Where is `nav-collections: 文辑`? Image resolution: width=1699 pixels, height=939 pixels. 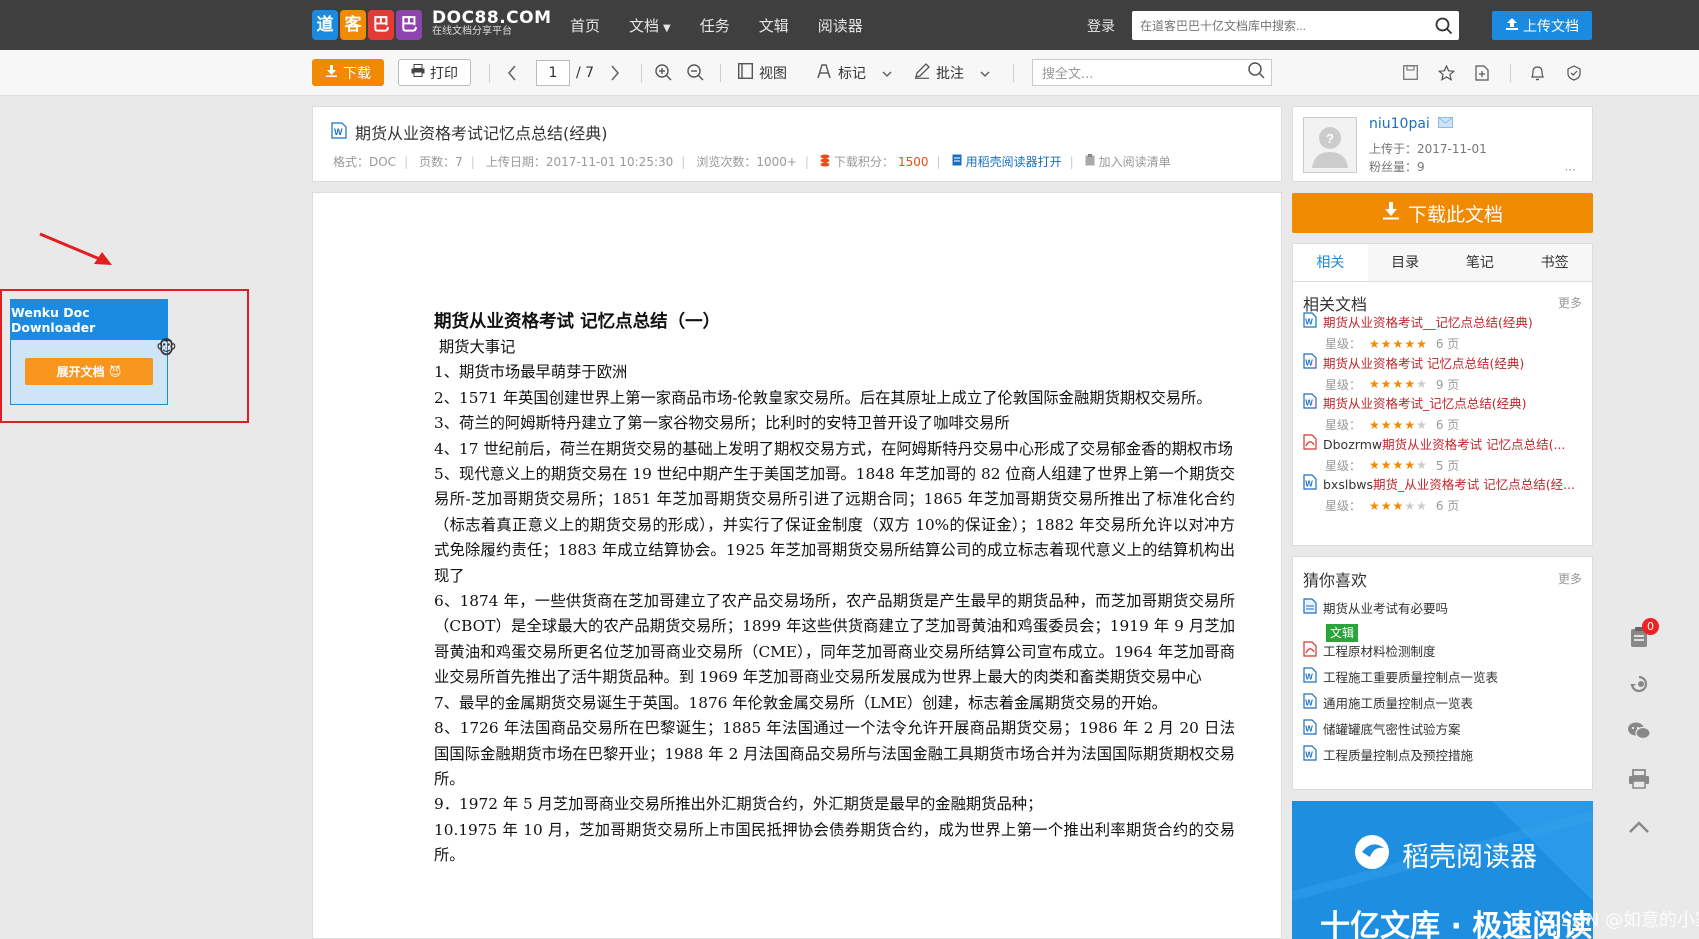
nav-collections: 文辑 is located at coordinates (774, 25).